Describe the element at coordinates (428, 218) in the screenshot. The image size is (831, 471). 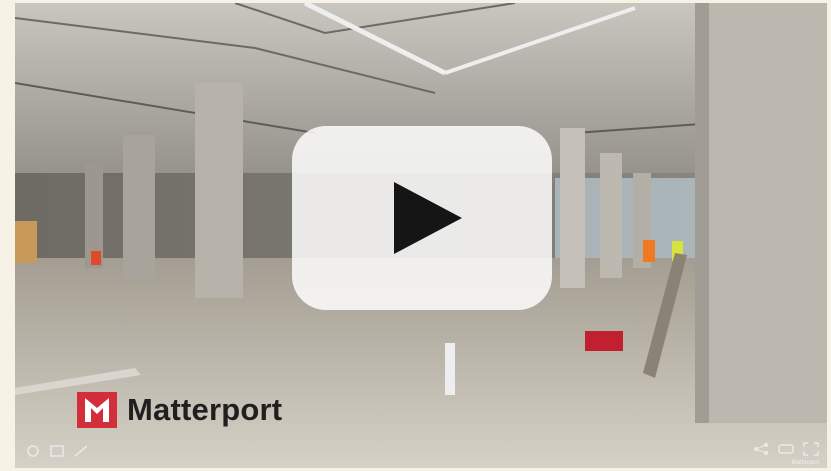
I see `play-icon` at that location.